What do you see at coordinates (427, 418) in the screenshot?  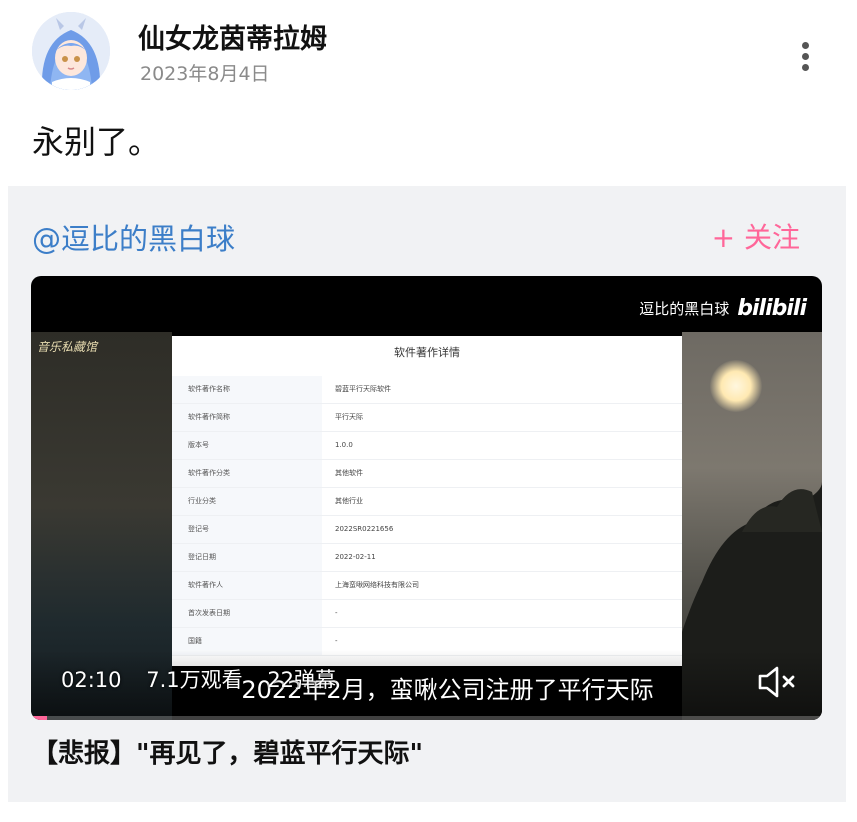 I see `document-row: 软件著作简称 平行天际` at bounding box center [427, 418].